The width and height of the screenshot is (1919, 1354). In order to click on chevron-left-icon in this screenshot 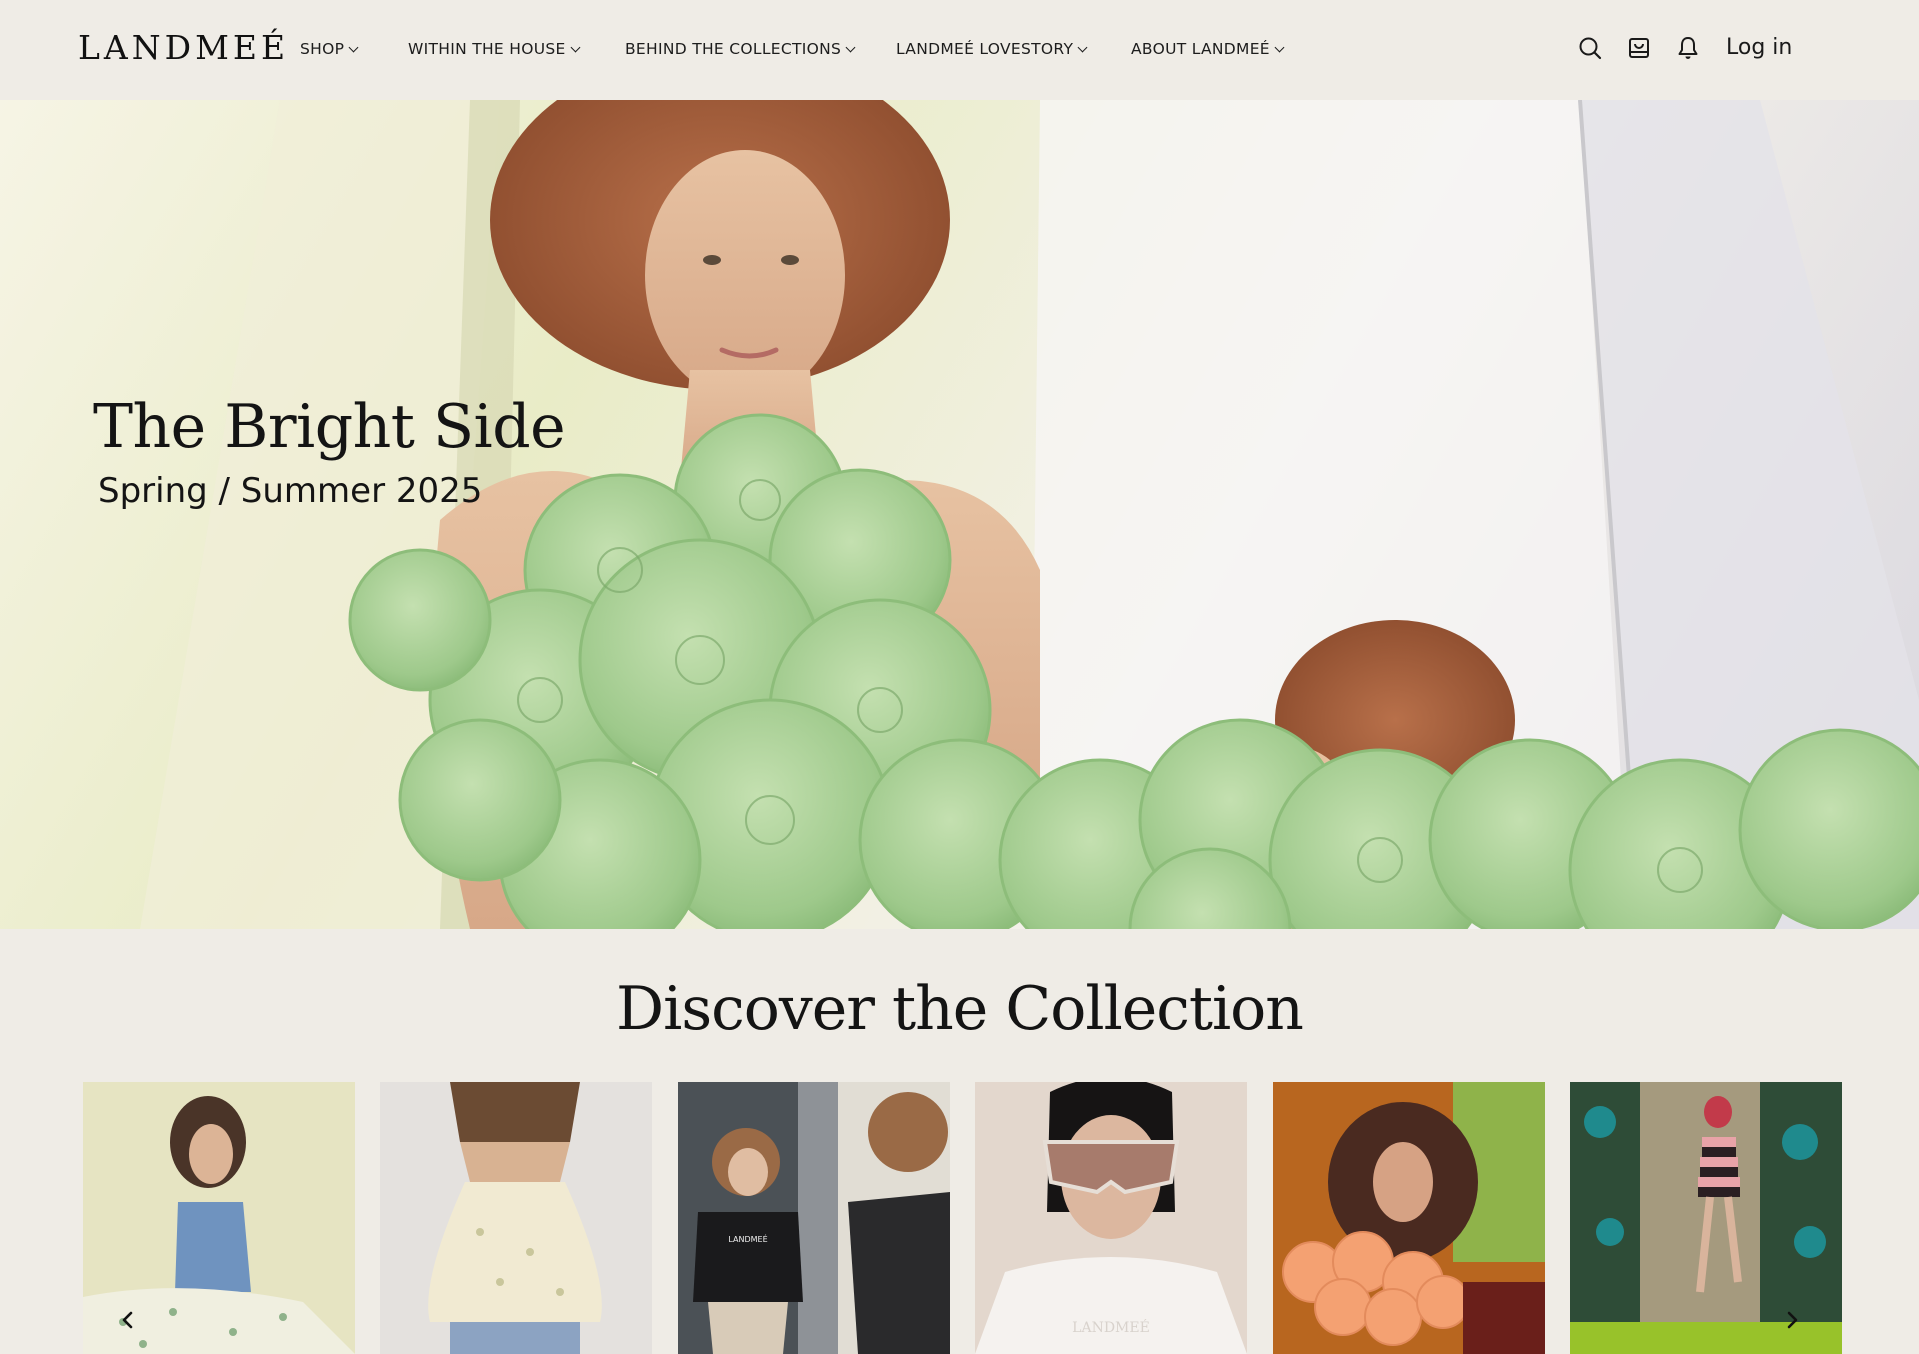, I will do `click(127, 1320)`.